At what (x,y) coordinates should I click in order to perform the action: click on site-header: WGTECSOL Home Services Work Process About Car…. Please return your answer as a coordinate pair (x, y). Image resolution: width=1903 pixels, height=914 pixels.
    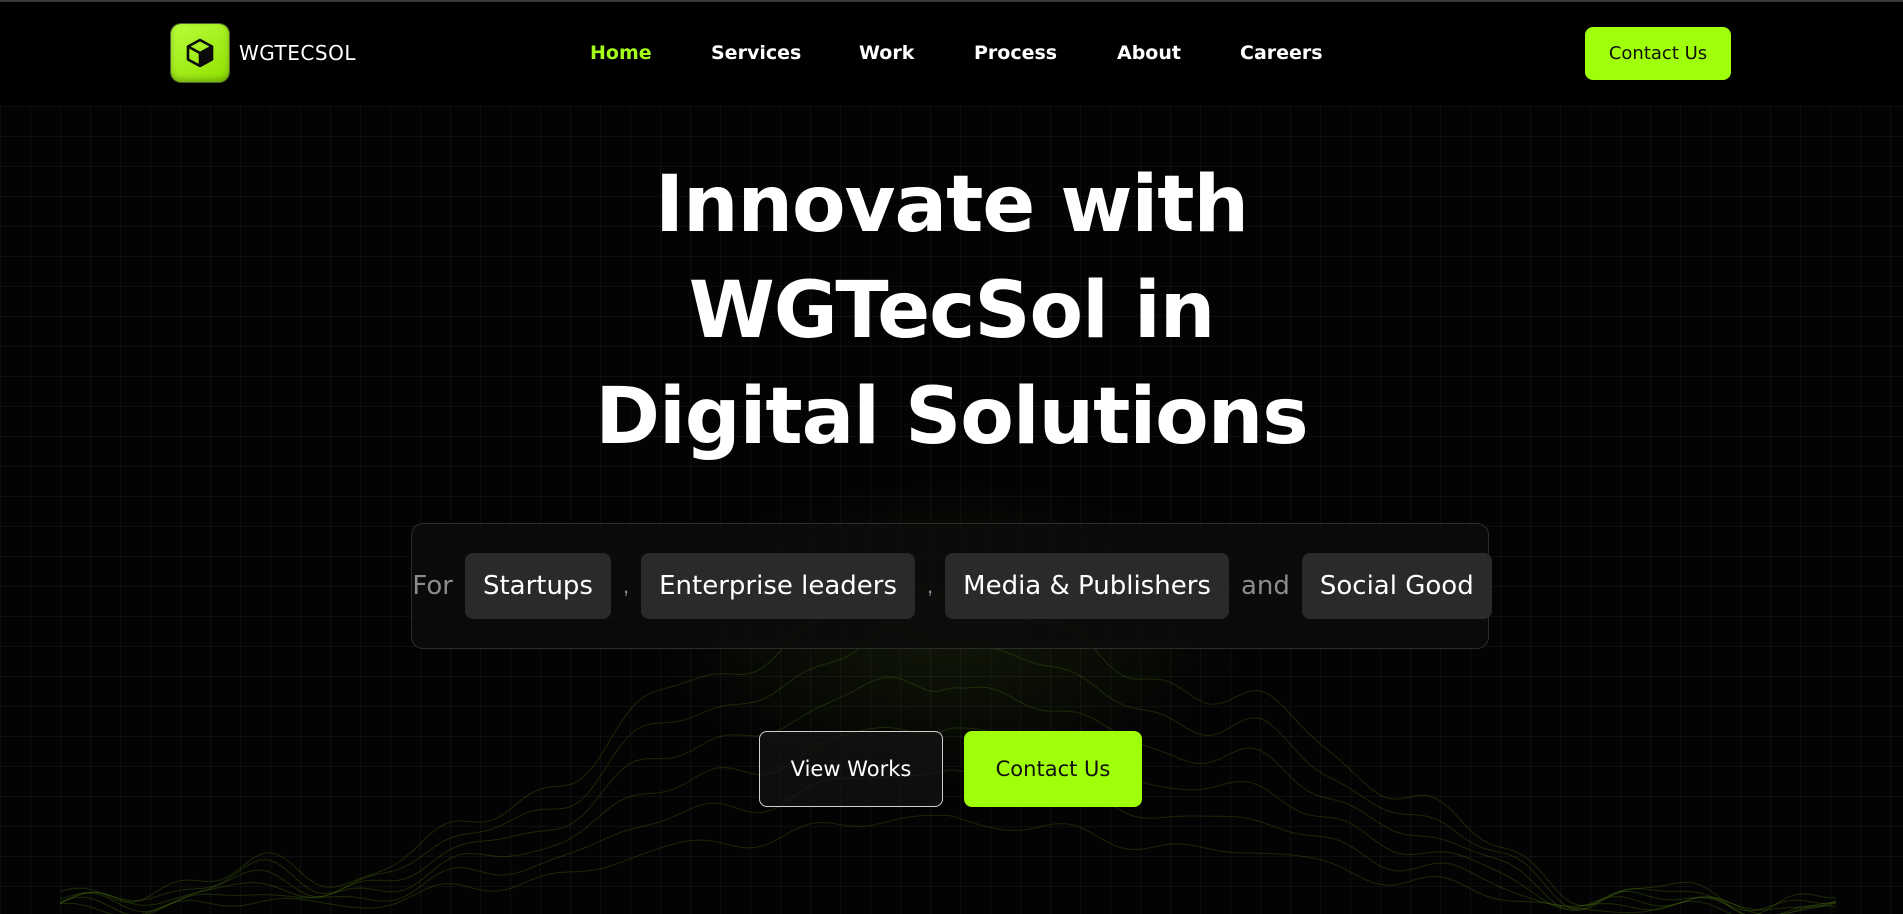
    Looking at the image, I should click on (951, 54).